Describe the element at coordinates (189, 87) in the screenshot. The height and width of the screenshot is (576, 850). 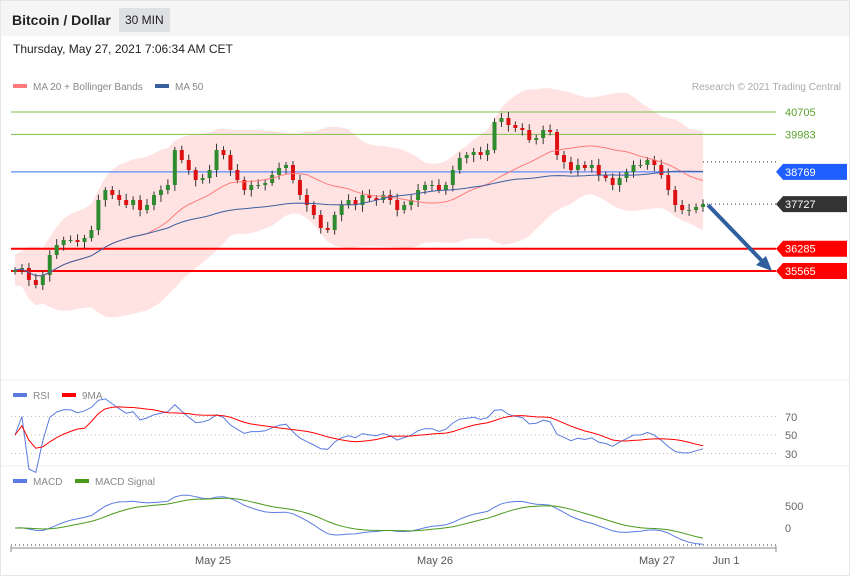
I see `legend-ma50: MA 50` at that location.